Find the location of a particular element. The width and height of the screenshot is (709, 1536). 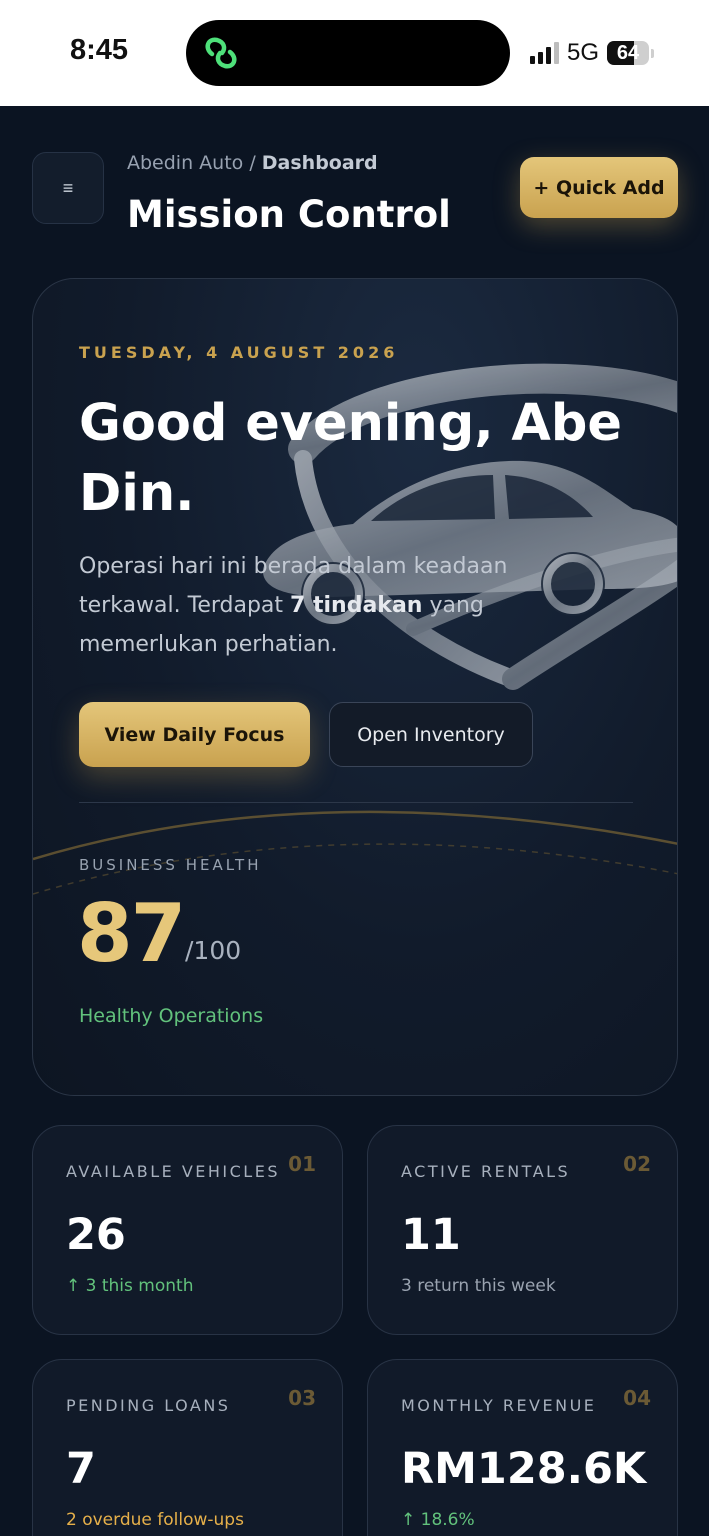

signal-icon is located at coordinates (544, 53).